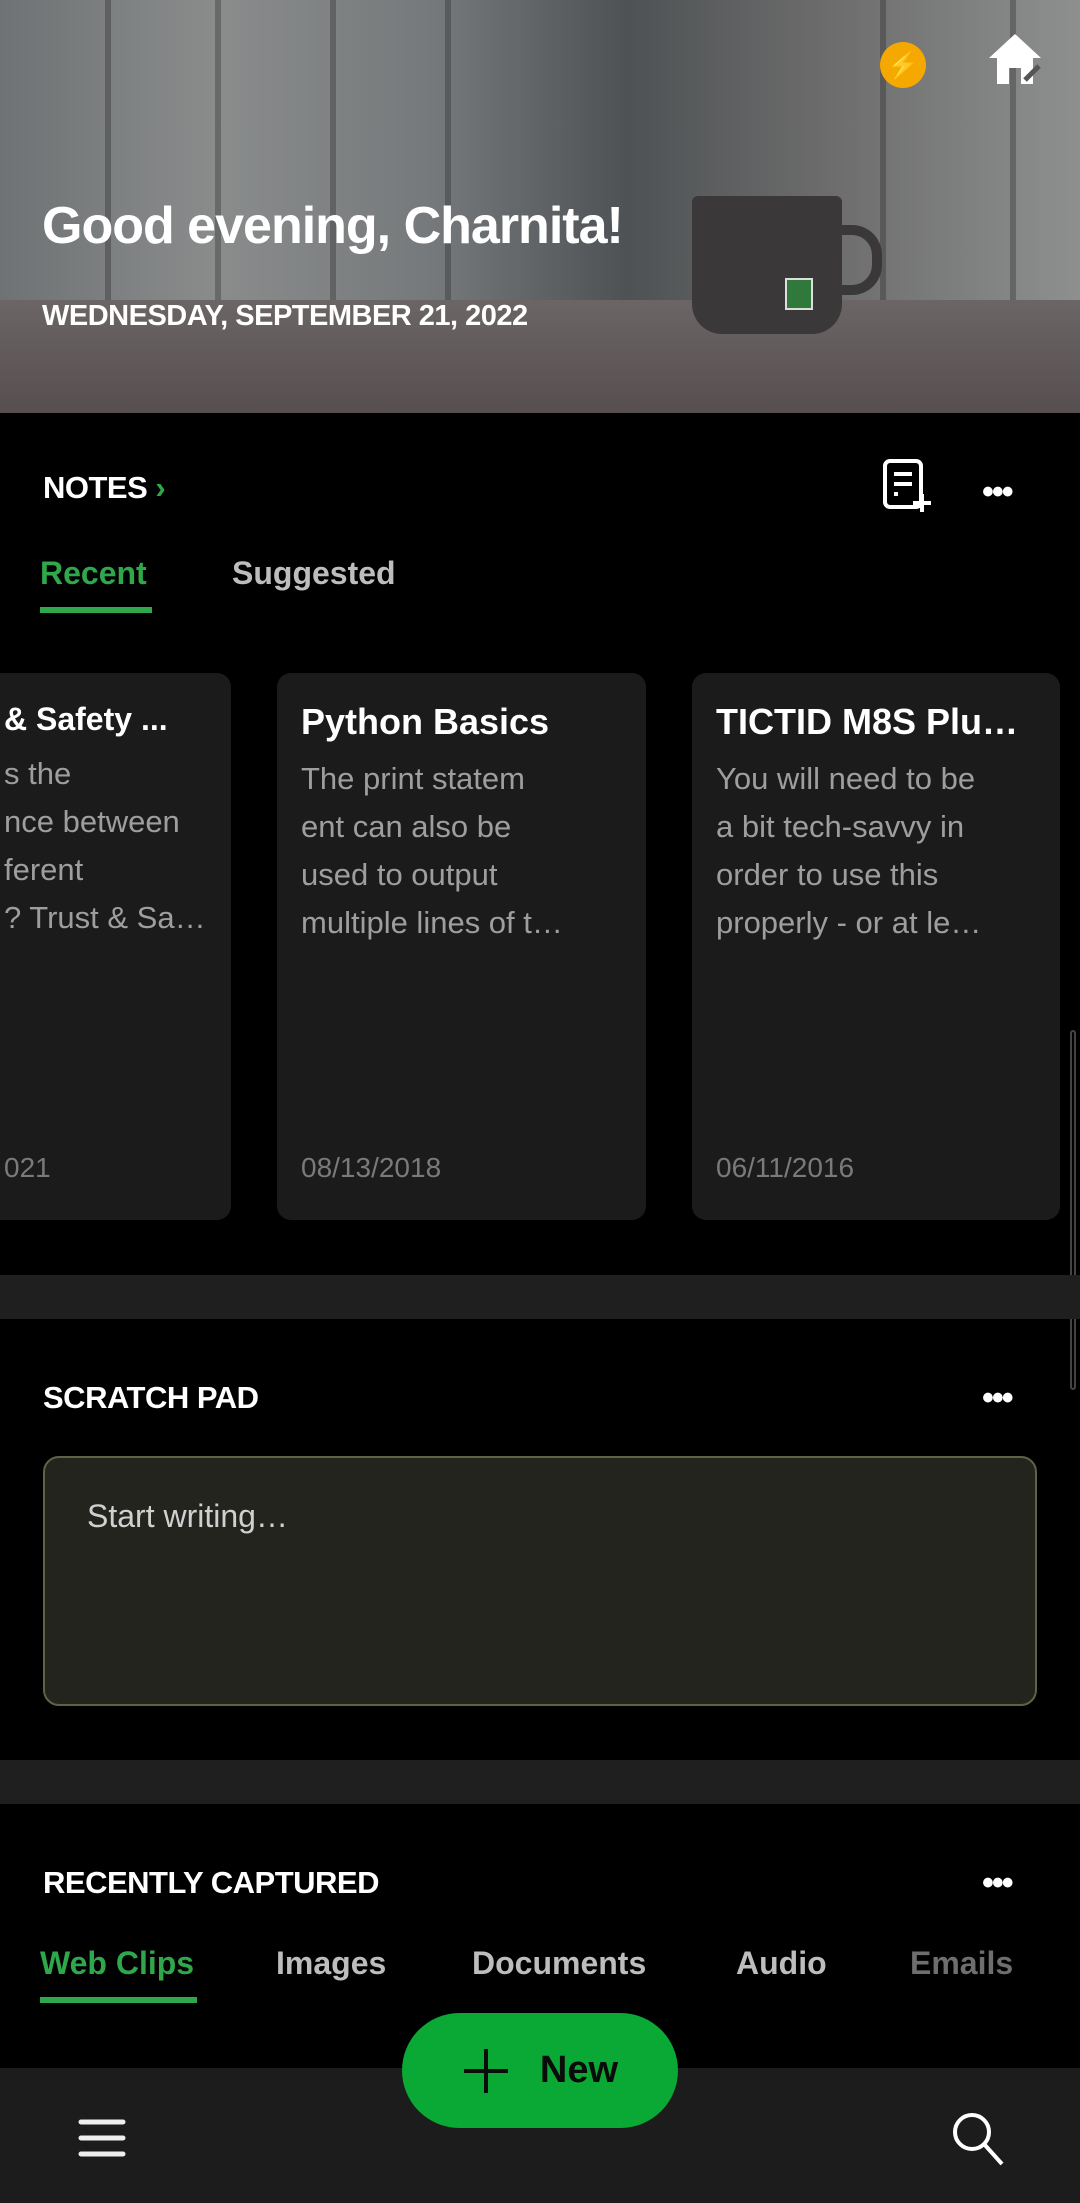 The image size is (1080, 2203). I want to click on plus-icon, so click(485, 2070).